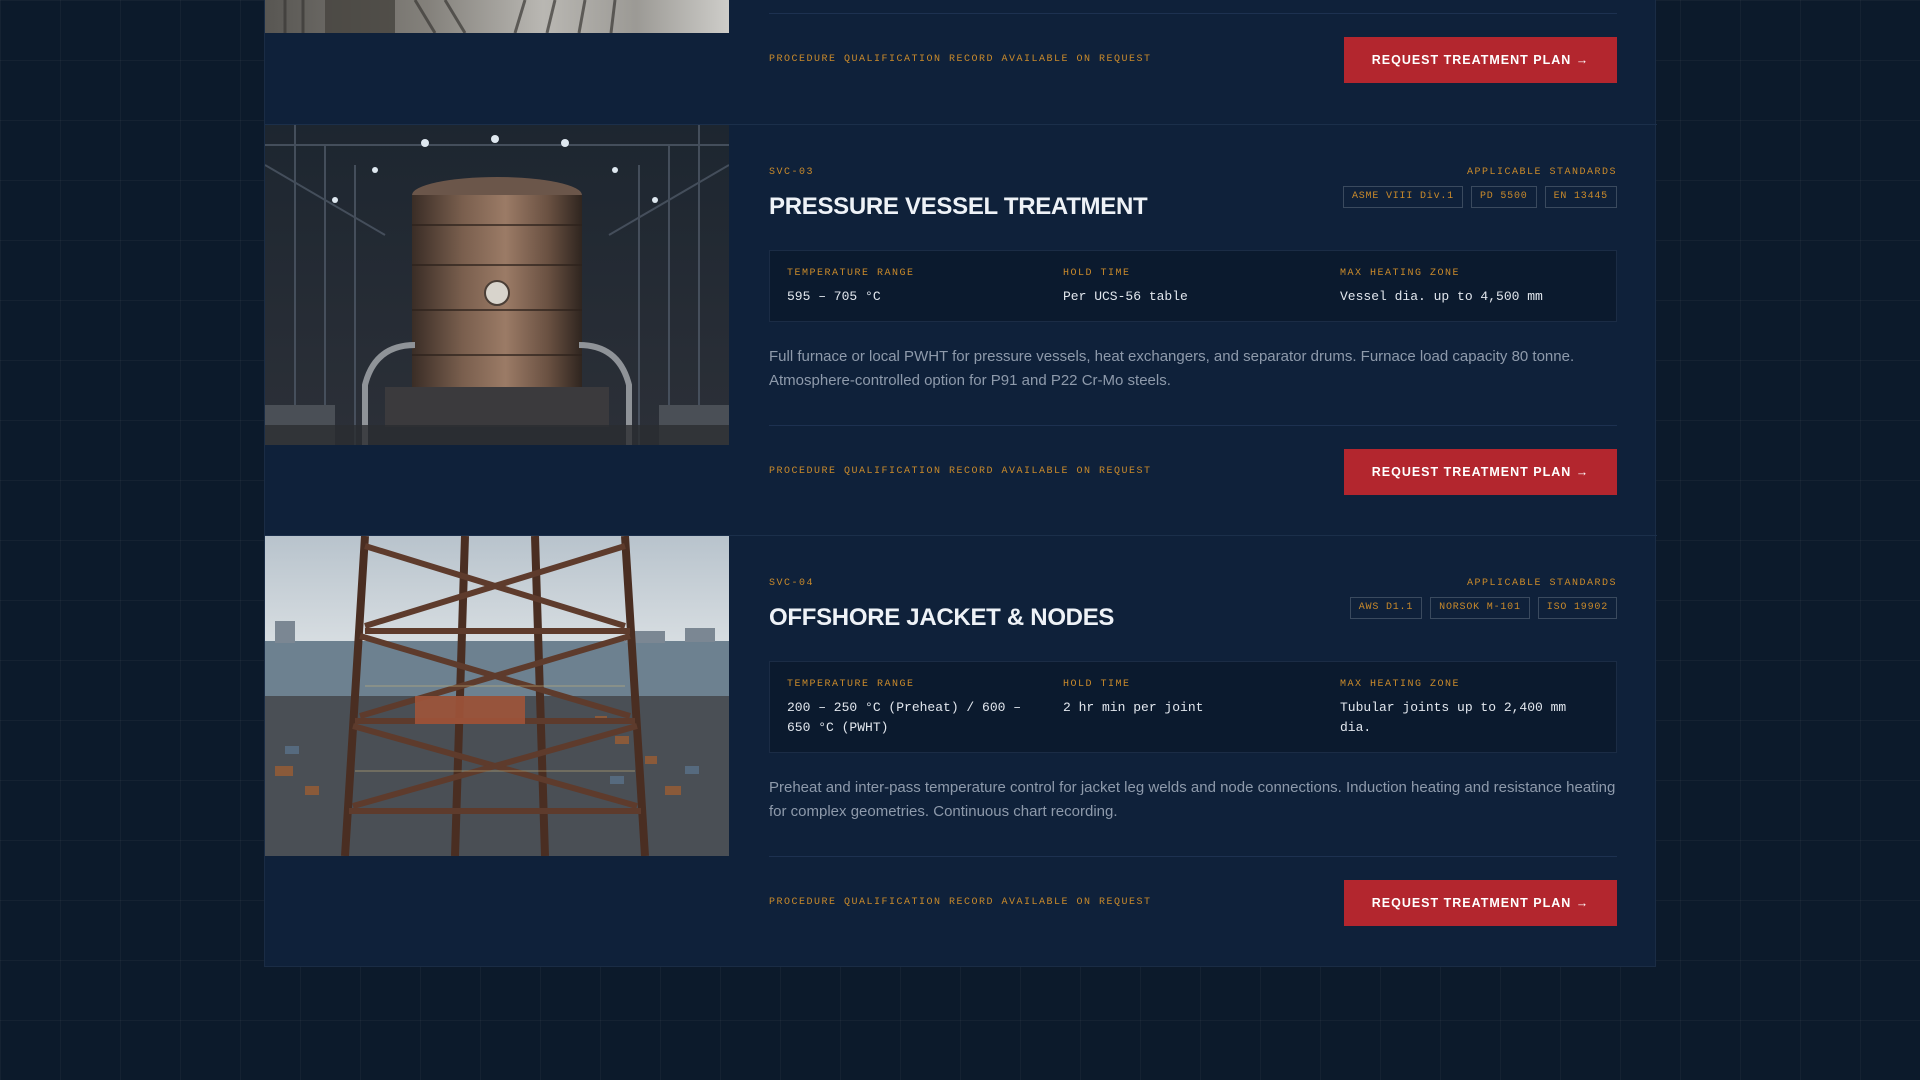 Image resolution: width=1920 pixels, height=1080 pixels. I want to click on standards-list: AWS D1.1 NORSOK M-101 ISO 19902, so click(1483, 608).